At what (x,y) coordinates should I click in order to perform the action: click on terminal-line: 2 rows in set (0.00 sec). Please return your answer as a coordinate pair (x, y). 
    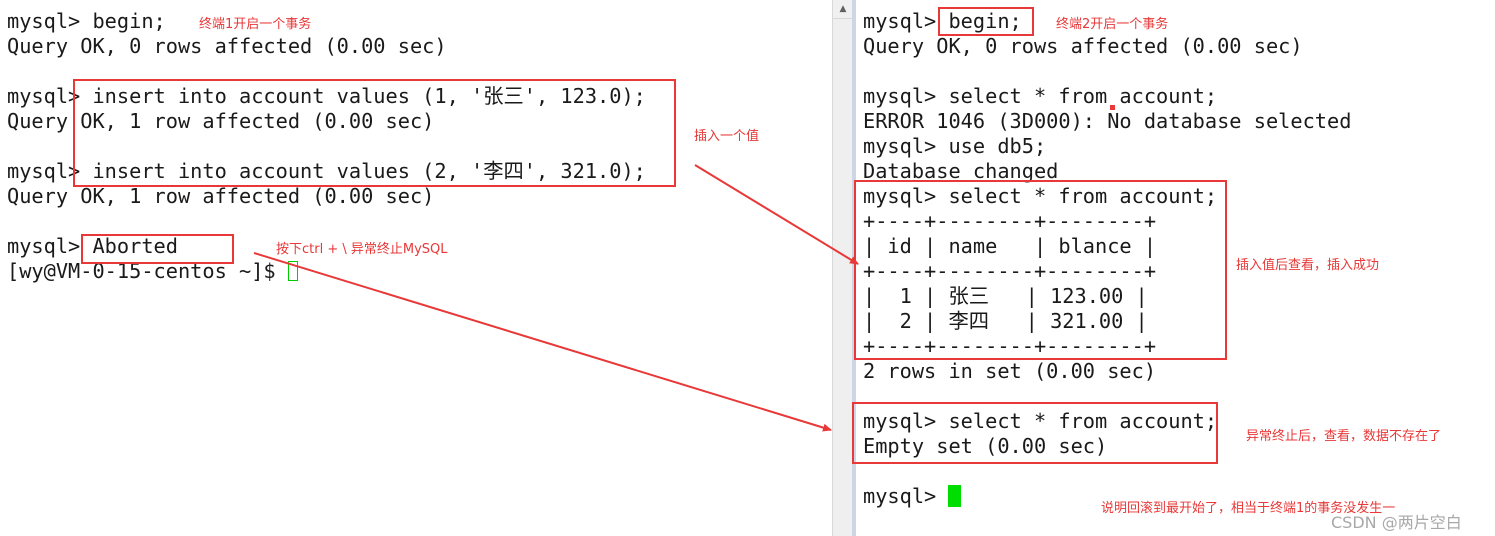
    Looking at the image, I should click on (1010, 371).